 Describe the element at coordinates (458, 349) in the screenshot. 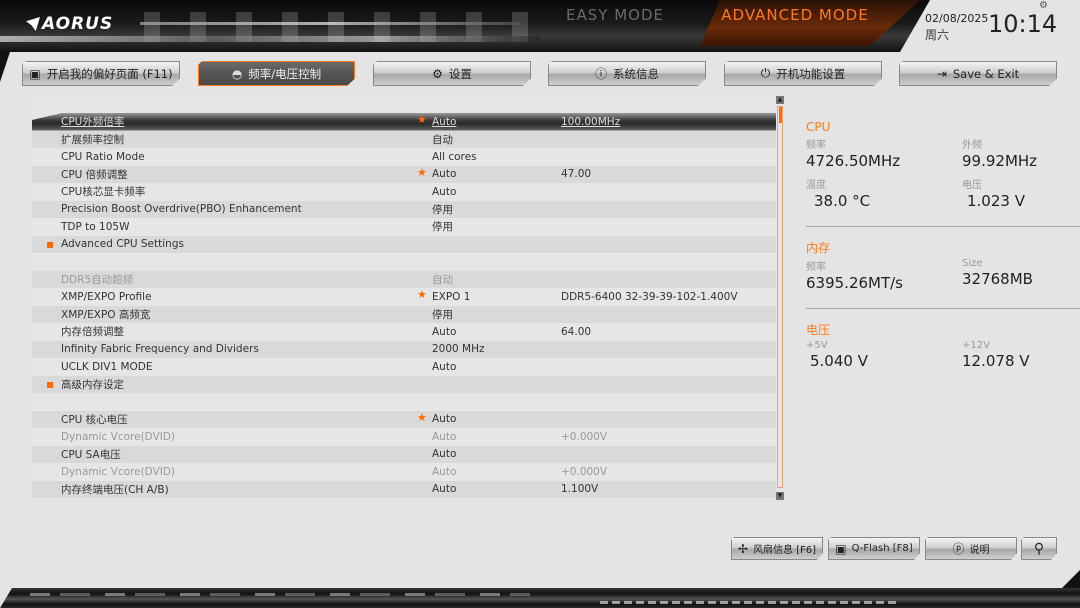

I see `setting-value: 2000 MHz` at that location.